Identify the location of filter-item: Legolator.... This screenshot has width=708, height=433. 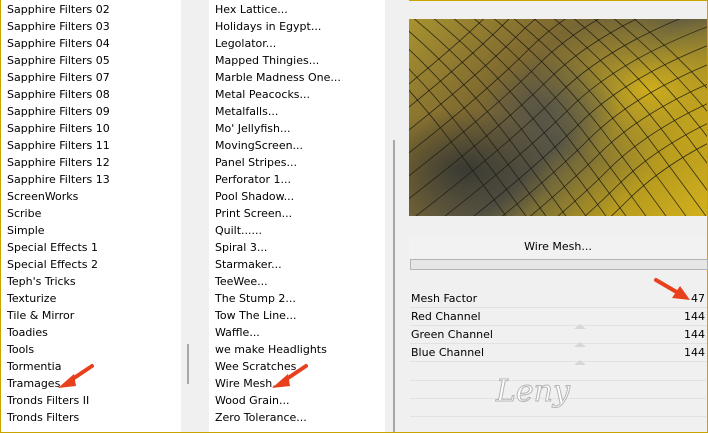
(245, 43).